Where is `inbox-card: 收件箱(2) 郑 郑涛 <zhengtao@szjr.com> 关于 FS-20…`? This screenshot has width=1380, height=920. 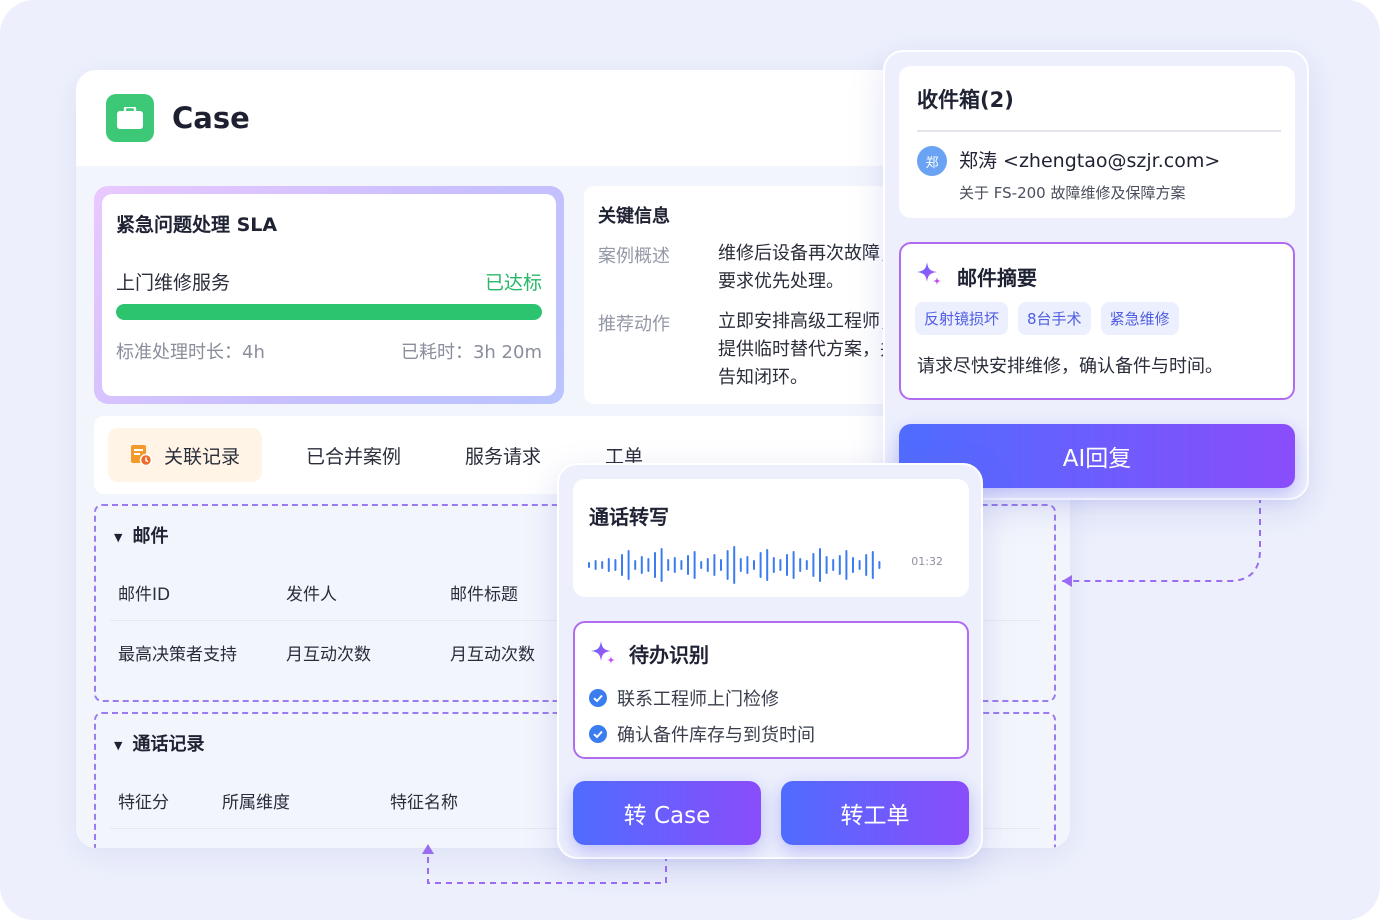 inbox-card: 收件箱(2) 郑 郑涛 <zhengtao@szjr.com> 关于 FS-20… is located at coordinates (1097, 142).